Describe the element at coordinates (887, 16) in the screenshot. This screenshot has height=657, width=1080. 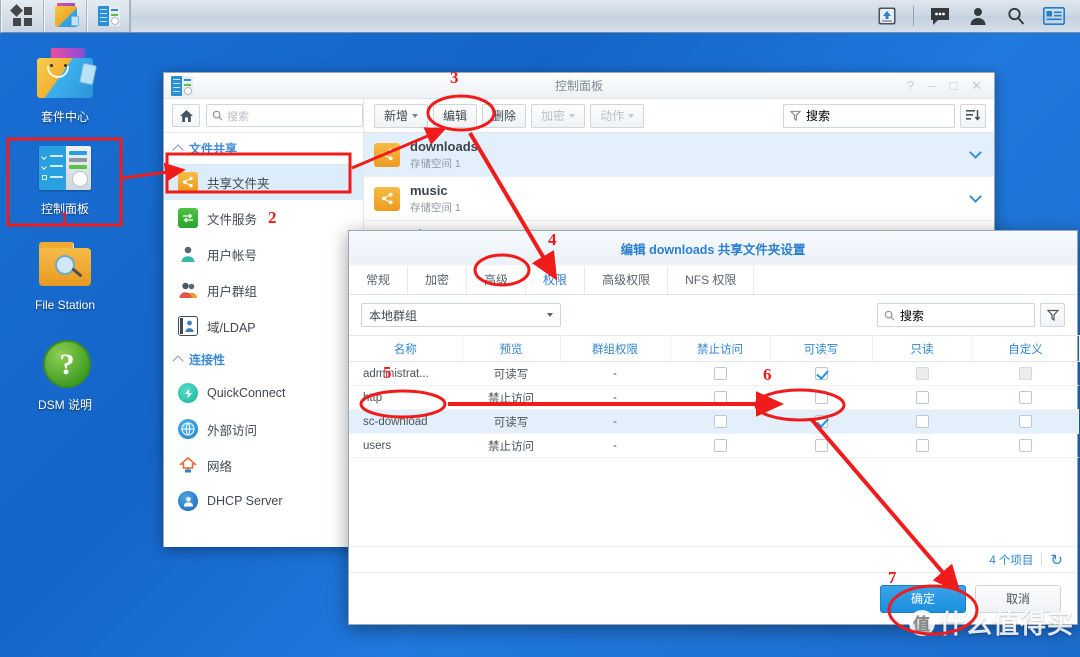
I see `upload-icon` at that location.